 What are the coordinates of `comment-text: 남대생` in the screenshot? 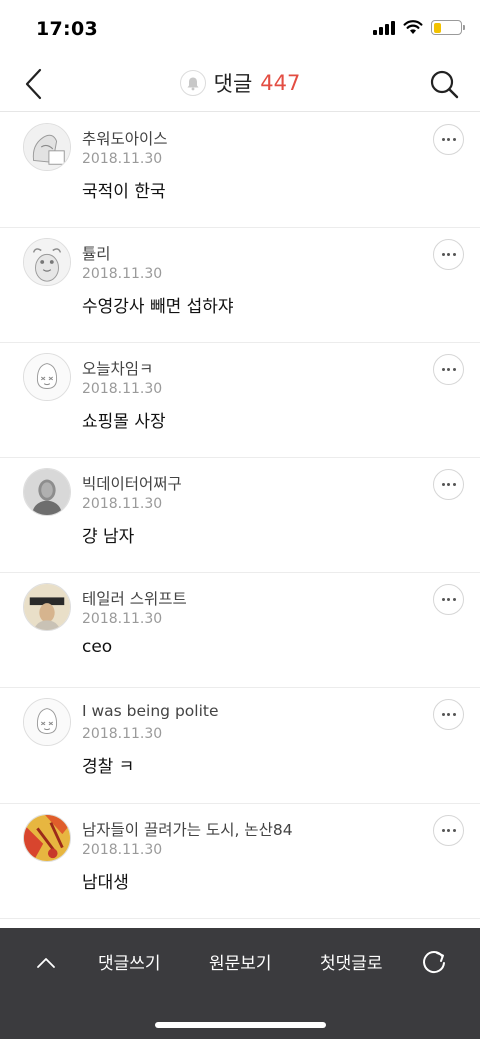 It's located at (105, 883).